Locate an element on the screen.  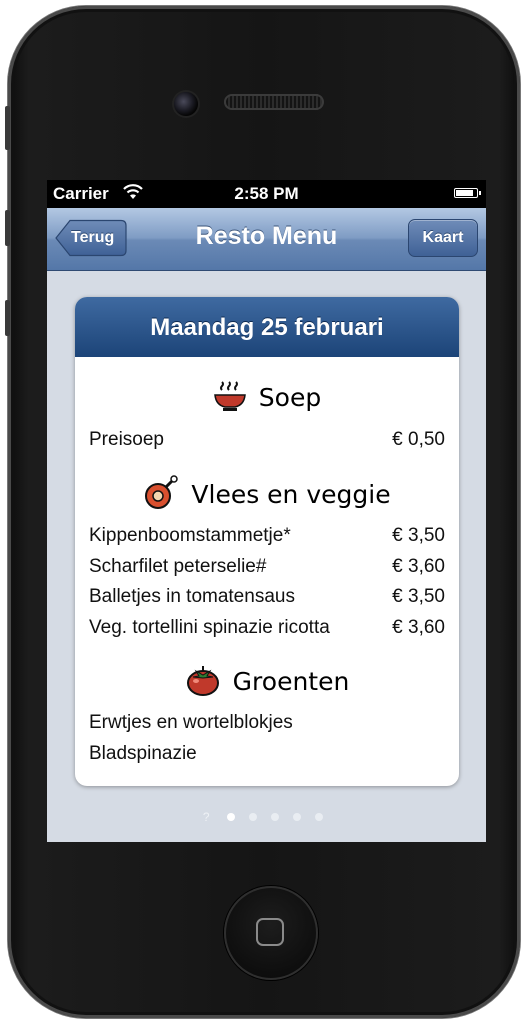
front-camera is located at coordinates (186, 104).